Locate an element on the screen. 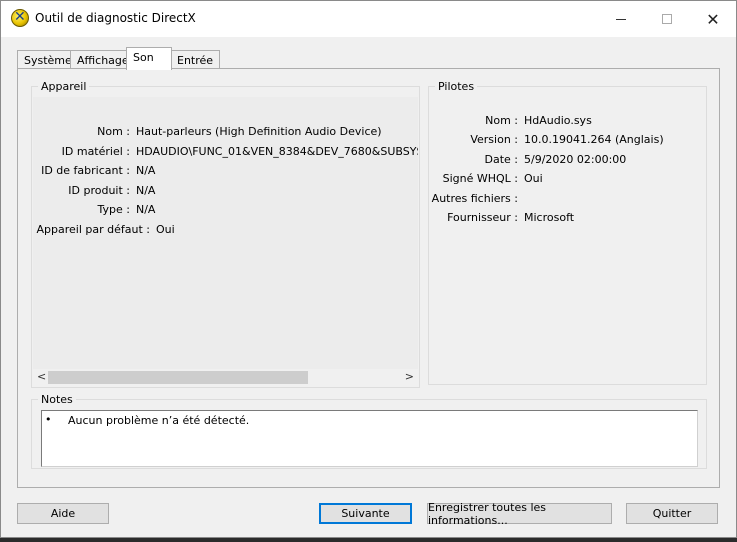 This screenshot has width=737, height=542. close-button: ✕ is located at coordinates (713, 19).